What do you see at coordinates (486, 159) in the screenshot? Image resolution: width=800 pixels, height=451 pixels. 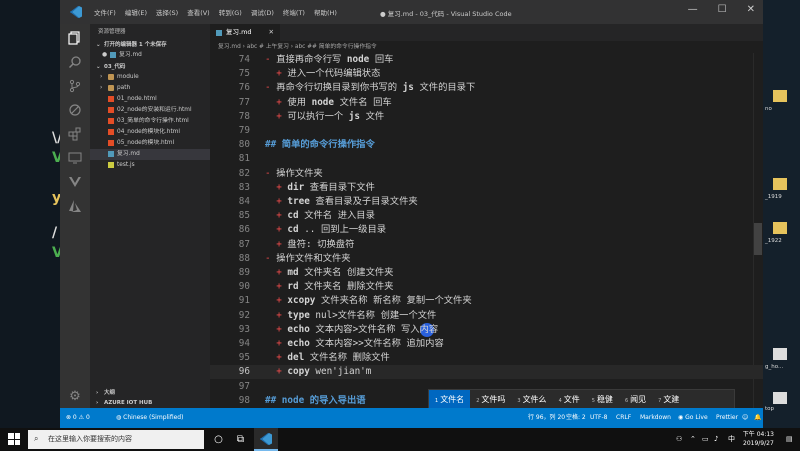 I see `editor-line: 81` at bounding box center [486, 159].